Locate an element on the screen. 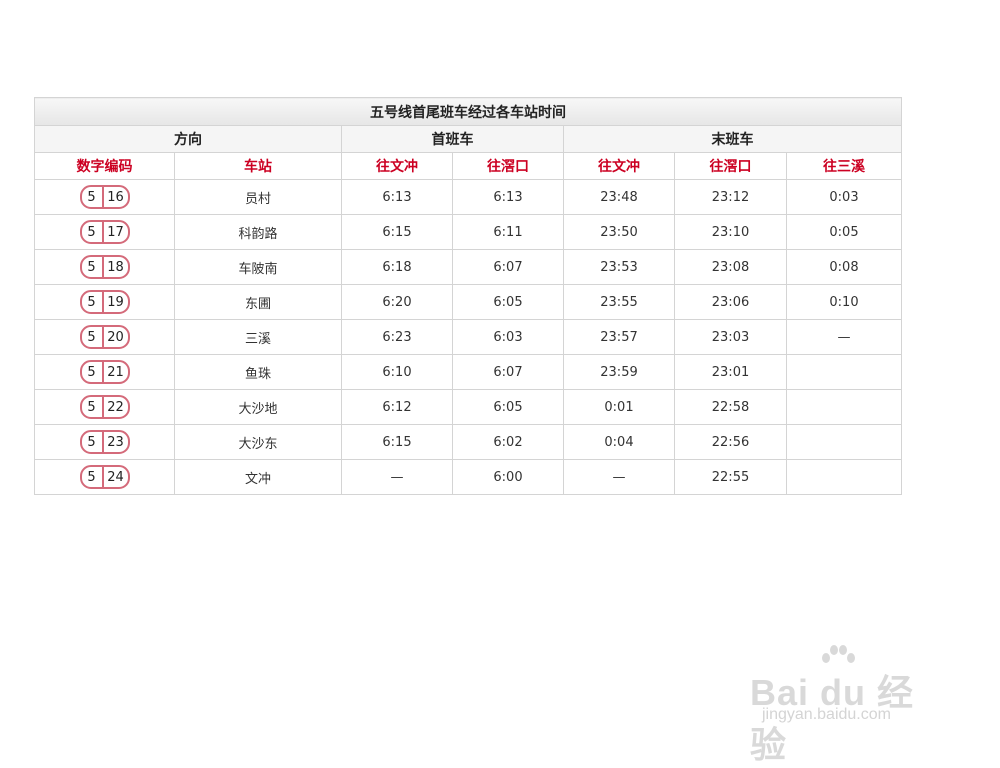  time-cell: 0:08 is located at coordinates (844, 267).